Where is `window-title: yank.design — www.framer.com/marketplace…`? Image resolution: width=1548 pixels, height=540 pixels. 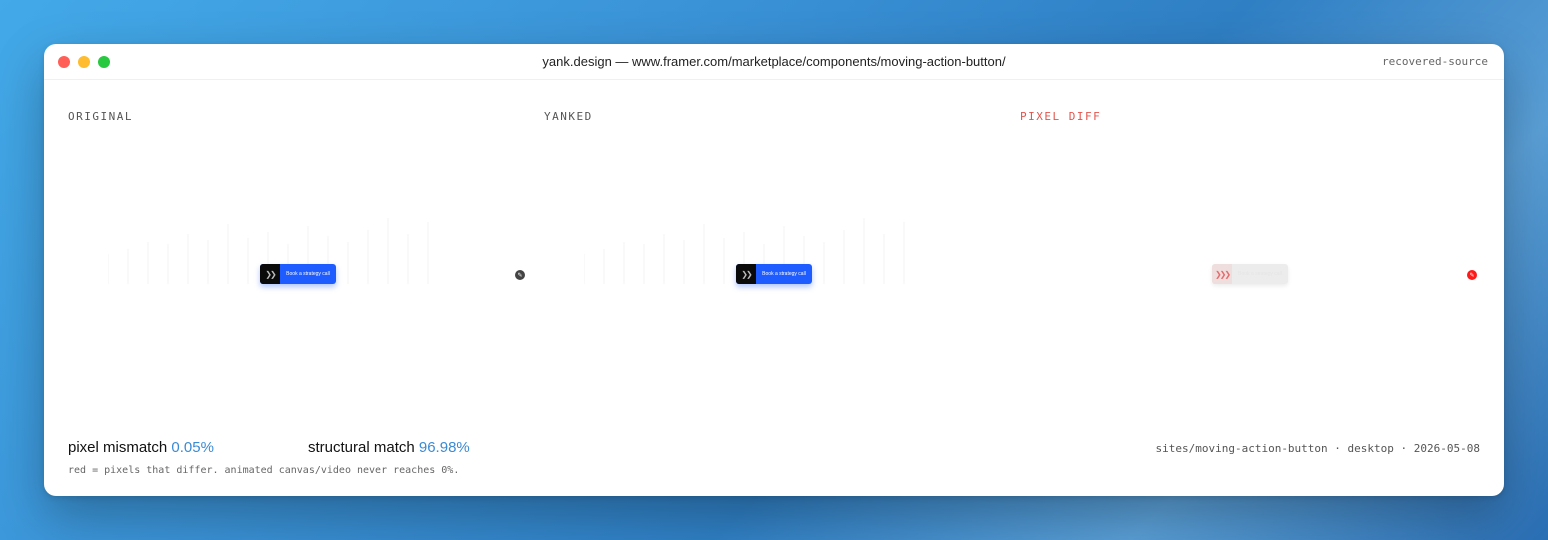
window-title: yank.design — www.framer.com/marketplace… is located at coordinates (774, 61).